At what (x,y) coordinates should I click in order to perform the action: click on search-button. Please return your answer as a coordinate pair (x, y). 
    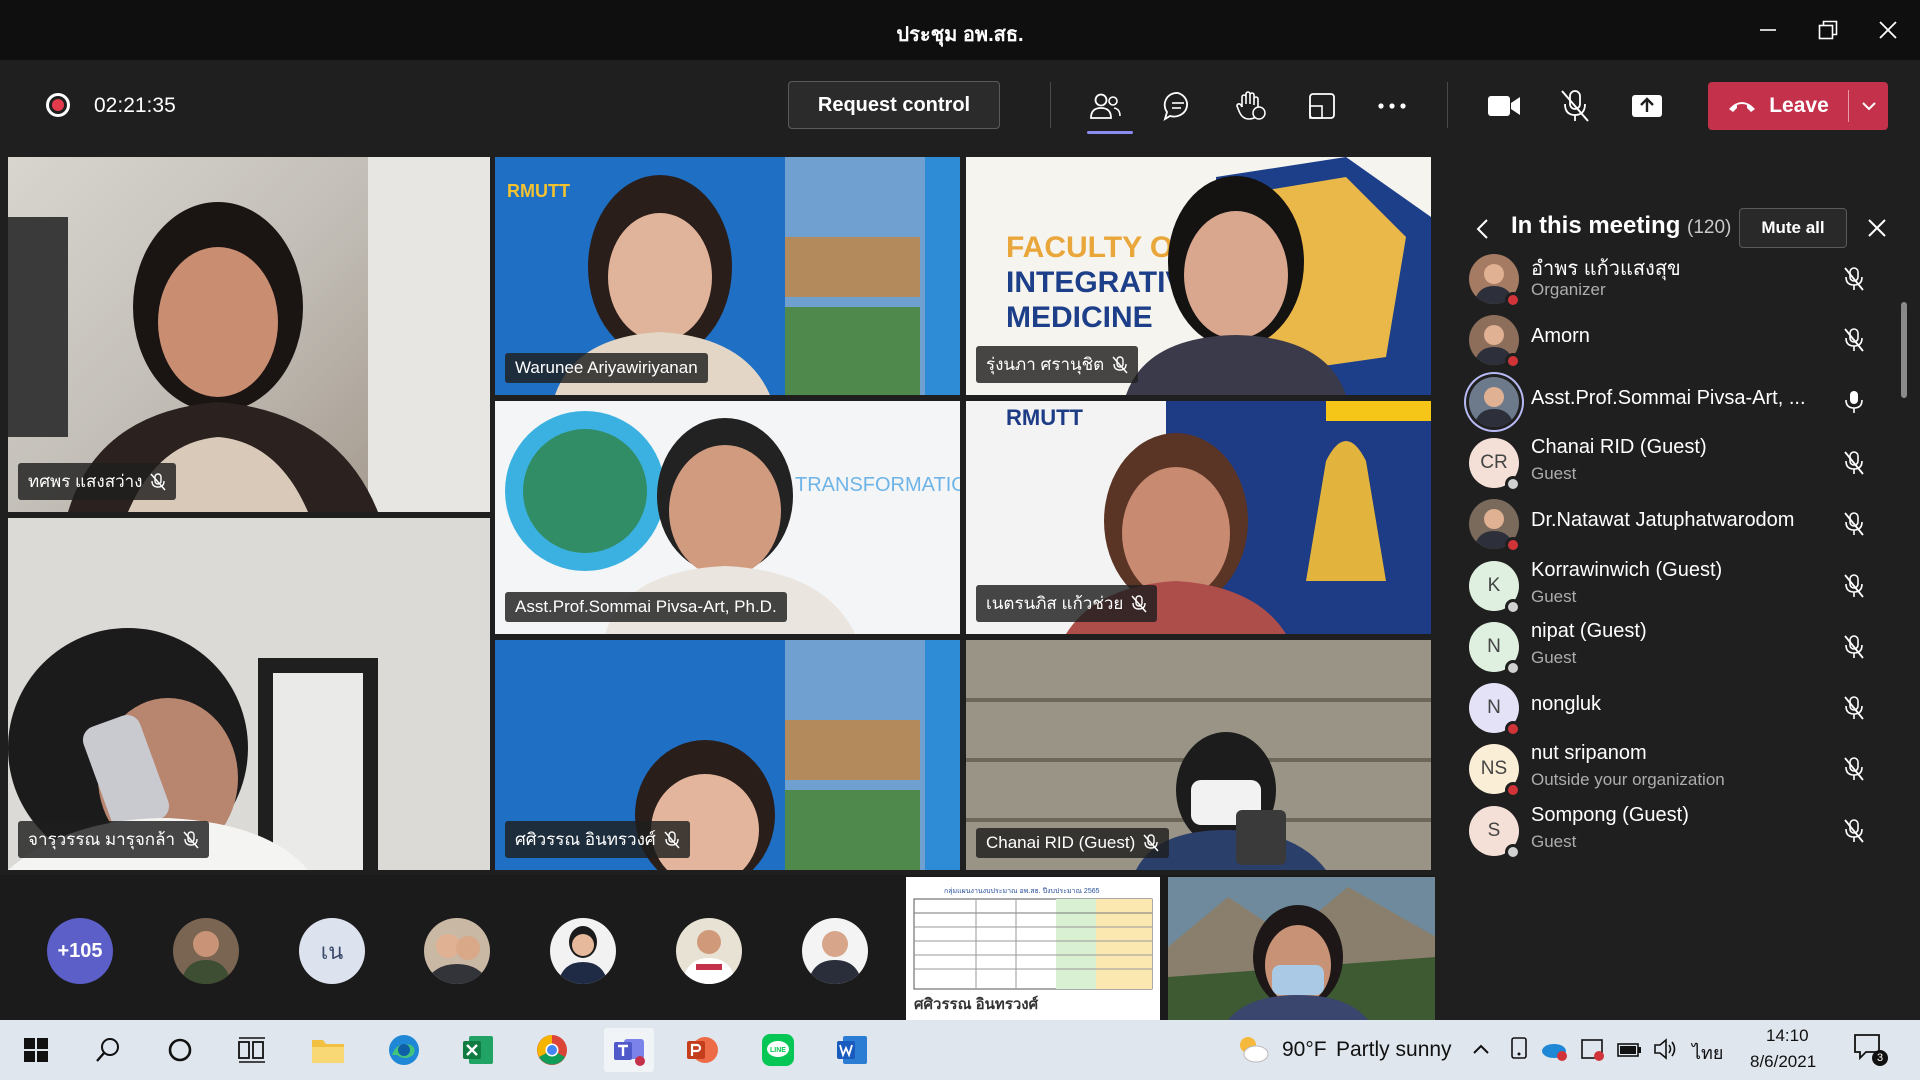
    Looking at the image, I should click on (108, 1050).